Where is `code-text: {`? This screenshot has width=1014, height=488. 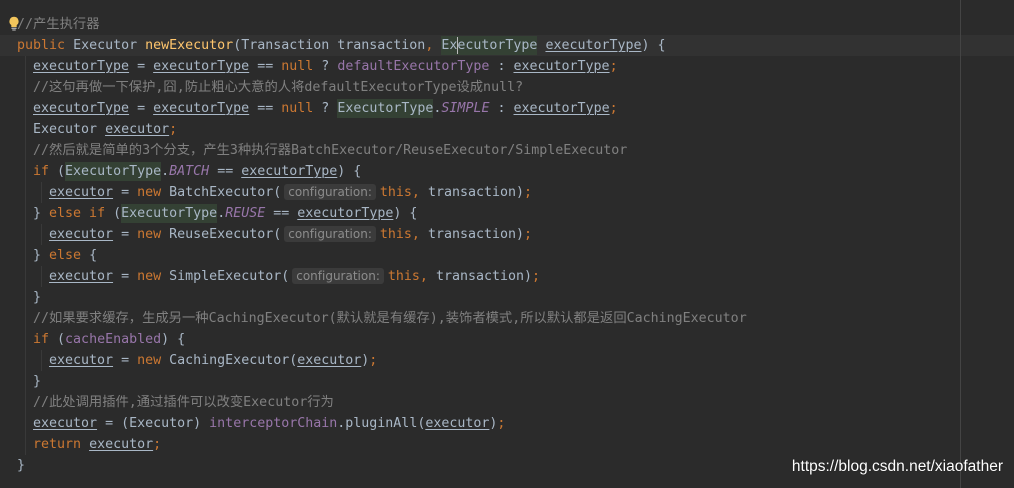 code-text: { is located at coordinates (93, 255).